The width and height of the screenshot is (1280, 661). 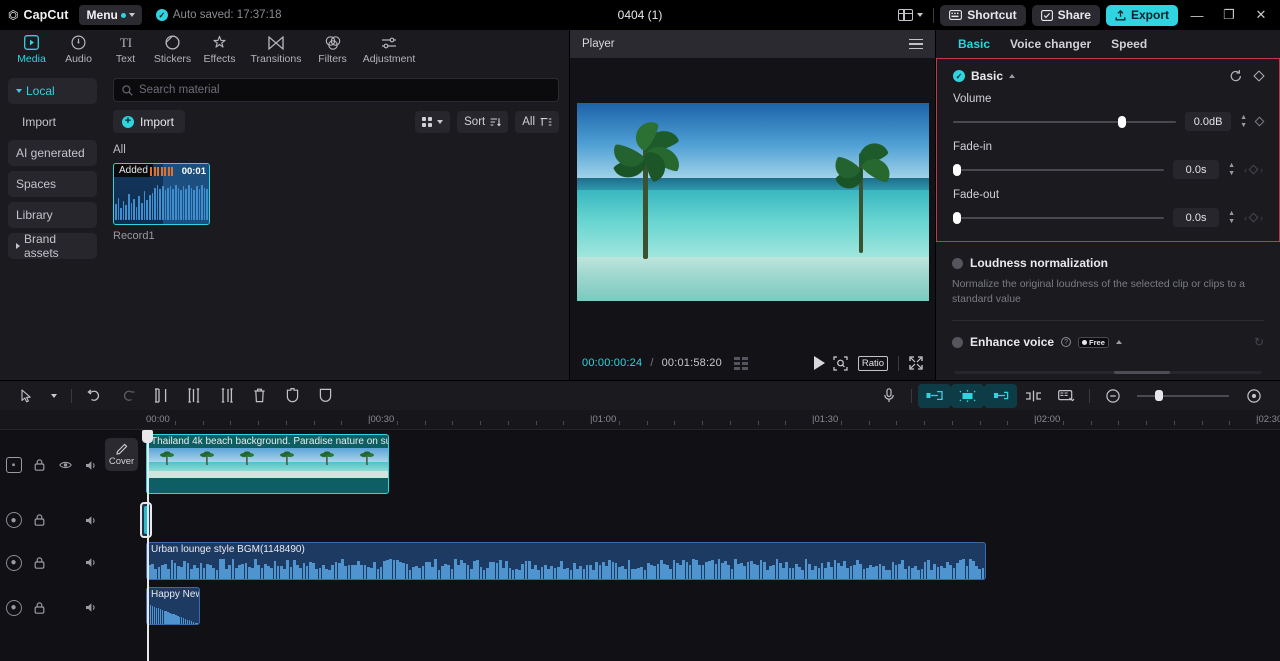 What do you see at coordinates (1259, 342) in the screenshot?
I see `enhance-reset-icon: ↻` at bounding box center [1259, 342].